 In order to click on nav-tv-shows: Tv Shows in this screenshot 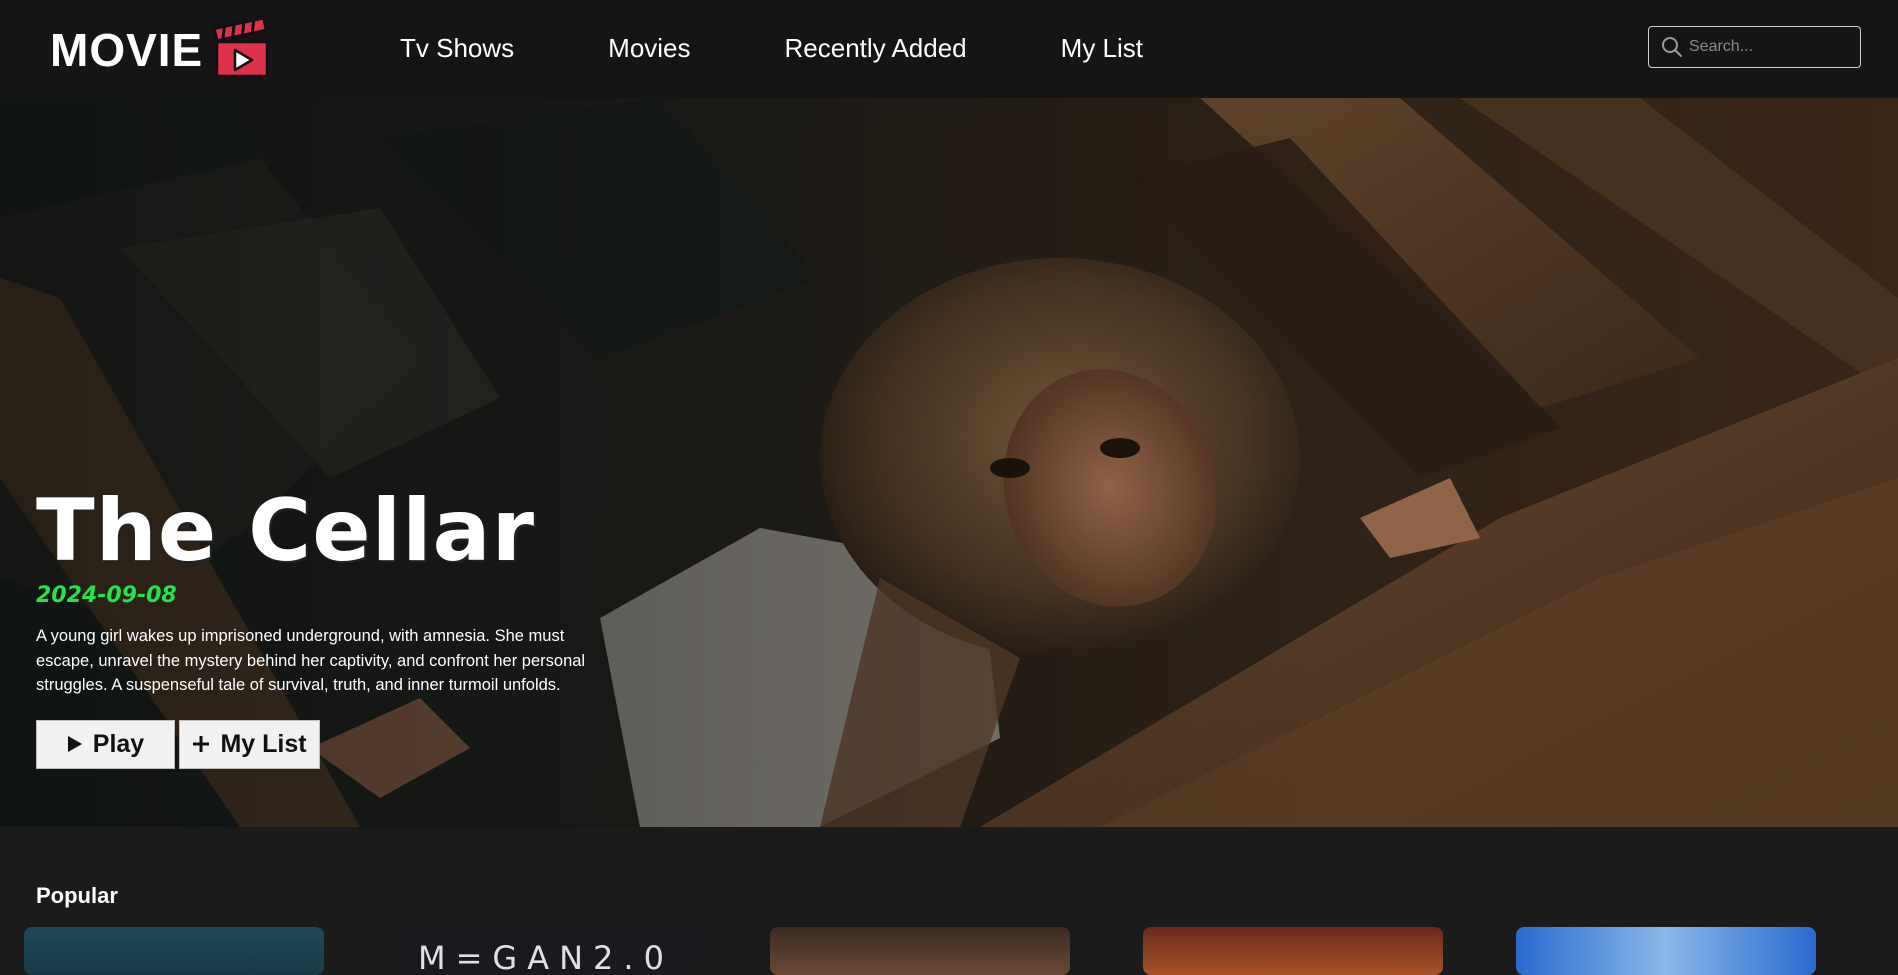, I will do `click(457, 48)`.